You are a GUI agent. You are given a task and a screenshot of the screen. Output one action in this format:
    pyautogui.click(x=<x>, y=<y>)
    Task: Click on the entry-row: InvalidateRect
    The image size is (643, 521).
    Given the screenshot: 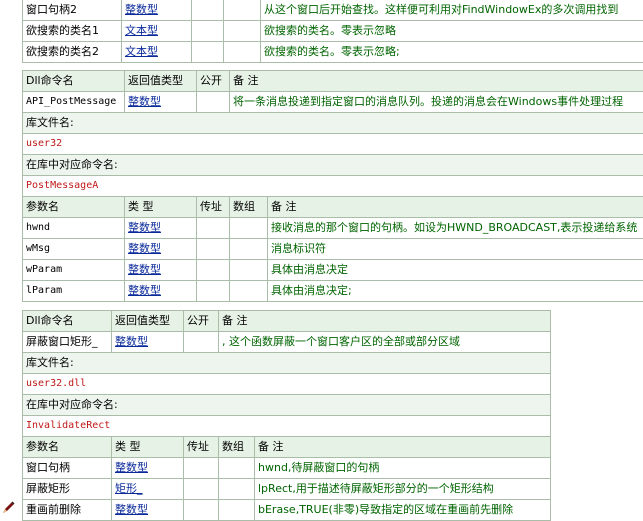 What is the action you would take?
    pyautogui.click(x=287, y=426)
    